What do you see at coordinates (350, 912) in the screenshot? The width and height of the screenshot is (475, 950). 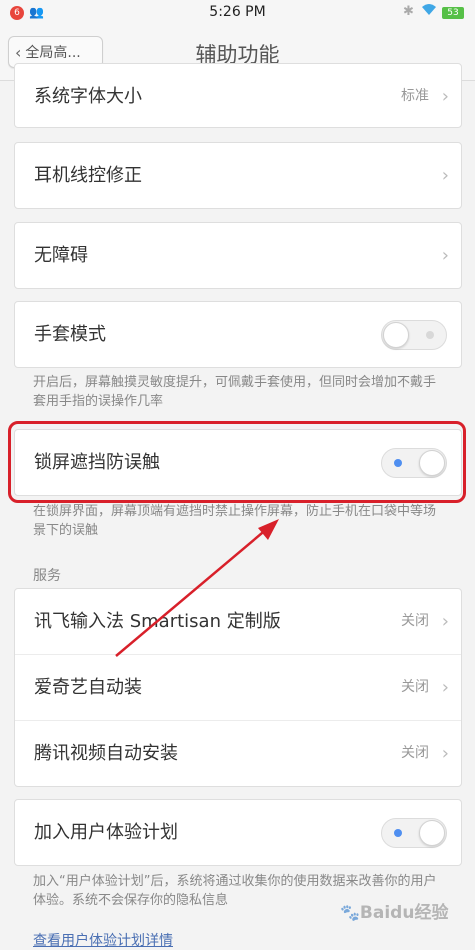 I see `paw-icon: 🐾` at bounding box center [350, 912].